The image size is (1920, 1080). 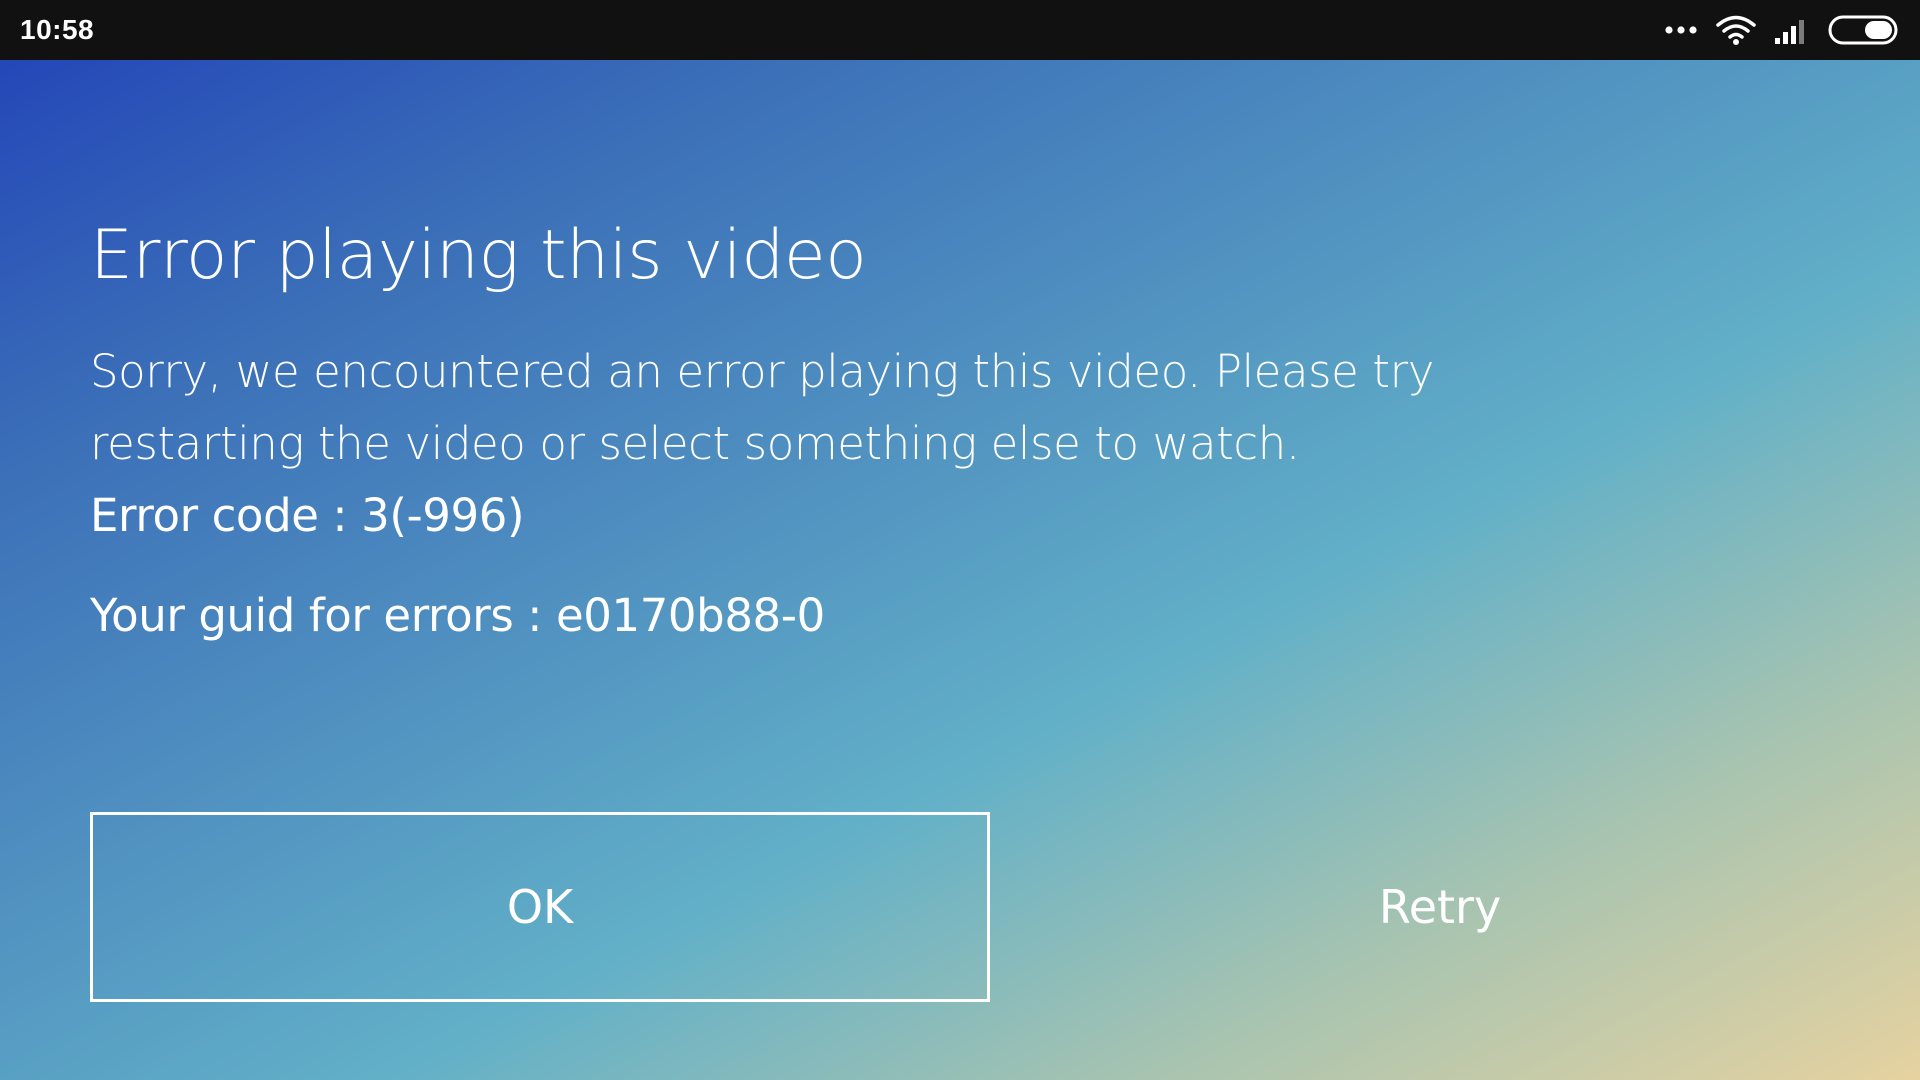 I want to click on status-bar: 10:58, so click(x=960, y=30).